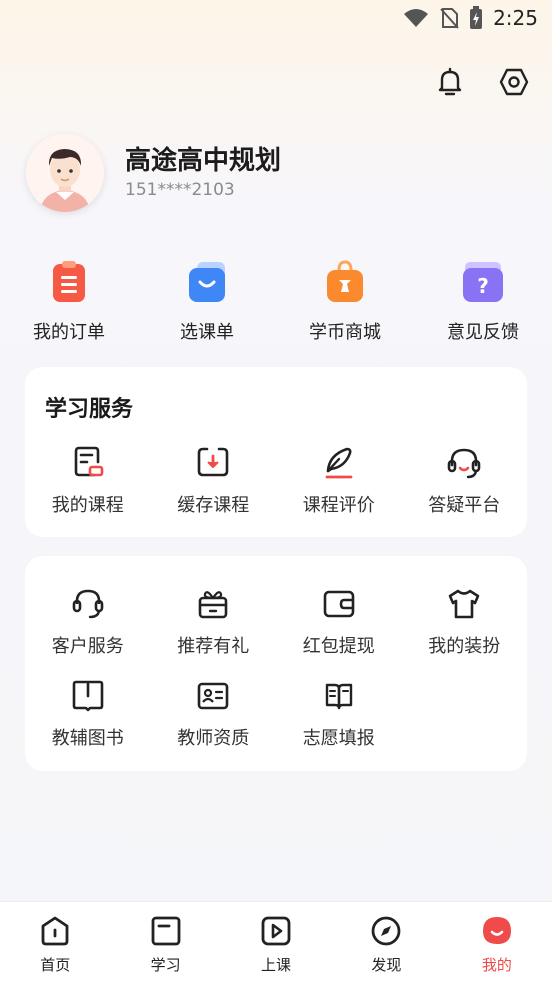  What do you see at coordinates (515, 18) in the screenshot?
I see `status-time: 2:25` at bounding box center [515, 18].